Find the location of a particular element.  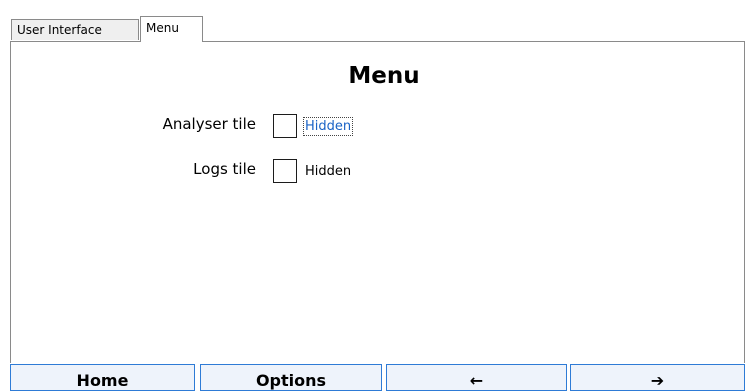

back-button: ← is located at coordinates (476, 377).